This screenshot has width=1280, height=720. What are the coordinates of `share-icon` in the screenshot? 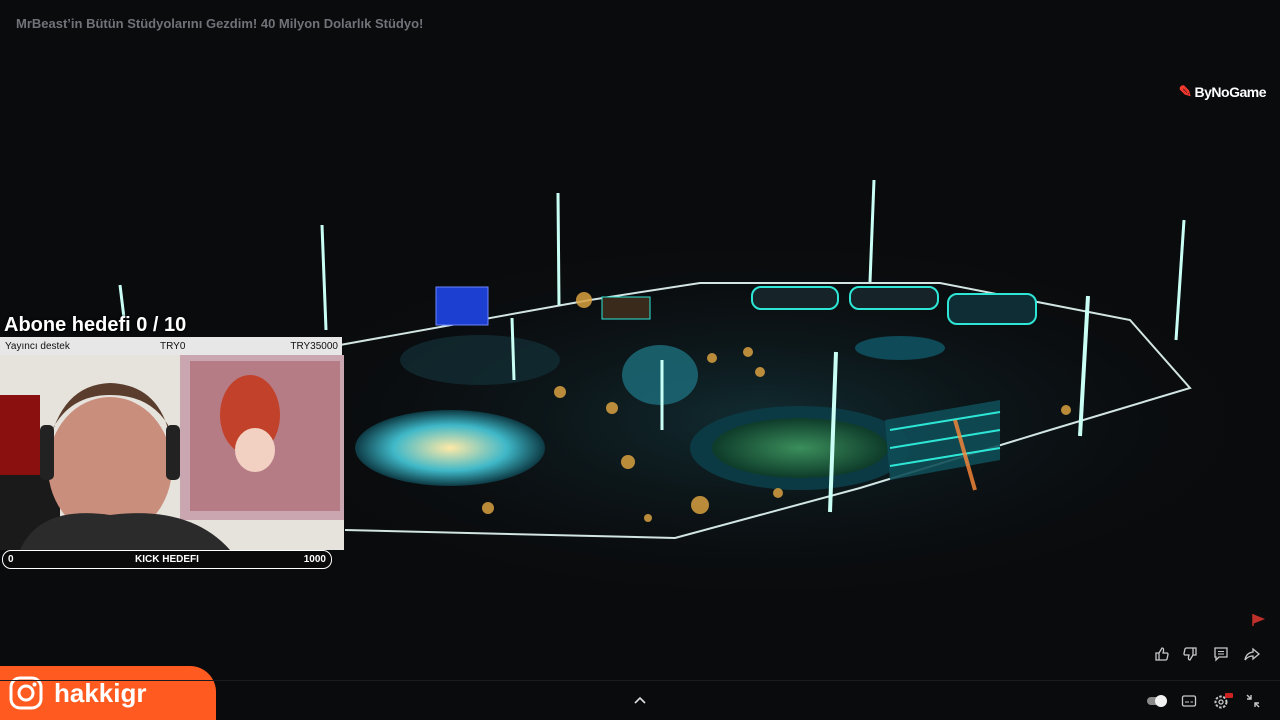 It's located at (1252, 654).